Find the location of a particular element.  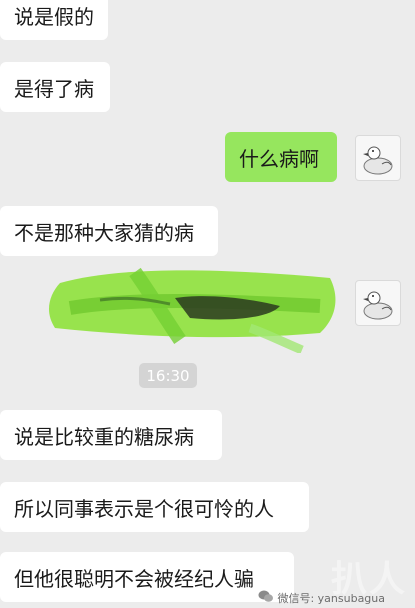

message-text: 不是那种大家猜的病 is located at coordinates (104, 232).